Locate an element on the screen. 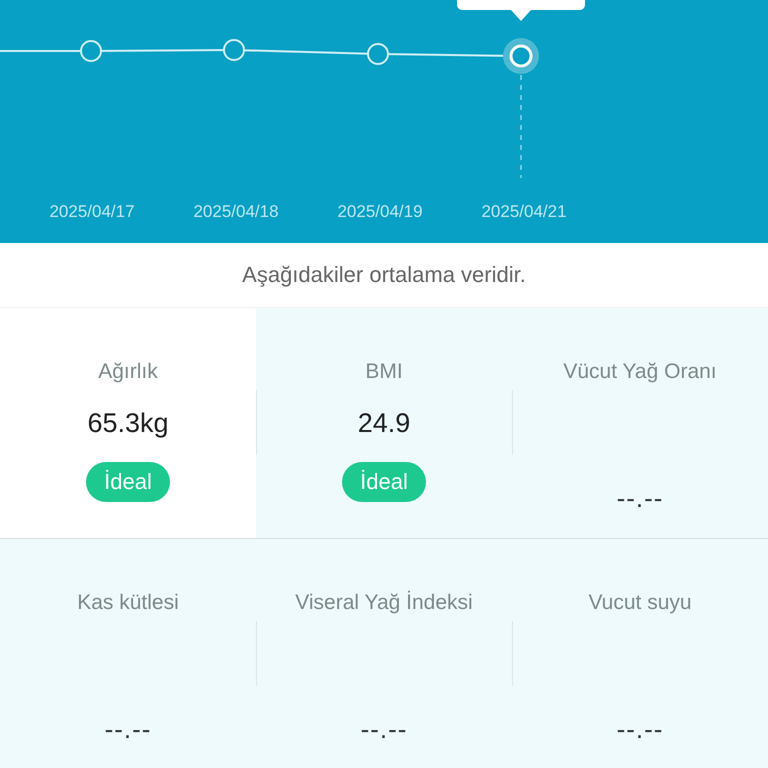  metric-label: Vucut suyu is located at coordinates (640, 603).